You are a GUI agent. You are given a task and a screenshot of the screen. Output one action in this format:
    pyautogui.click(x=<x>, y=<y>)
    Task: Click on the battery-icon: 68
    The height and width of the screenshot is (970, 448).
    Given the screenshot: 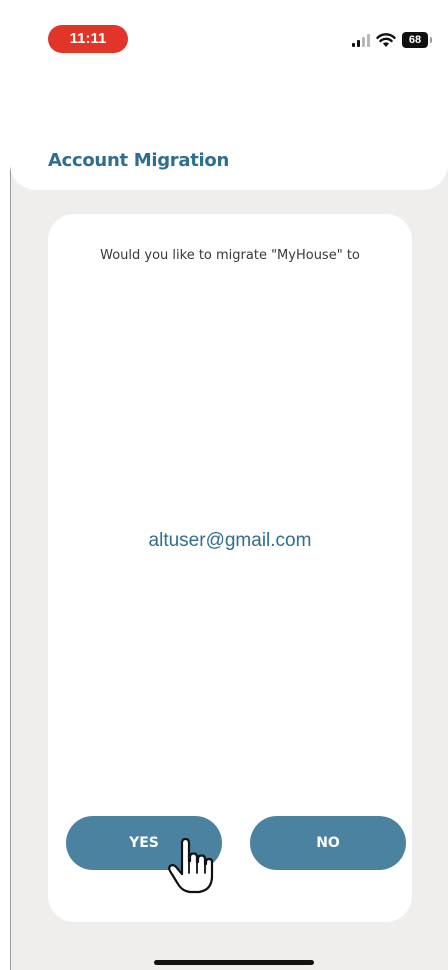 What is the action you would take?
    pyautogui.click(x=417, y=40)
    